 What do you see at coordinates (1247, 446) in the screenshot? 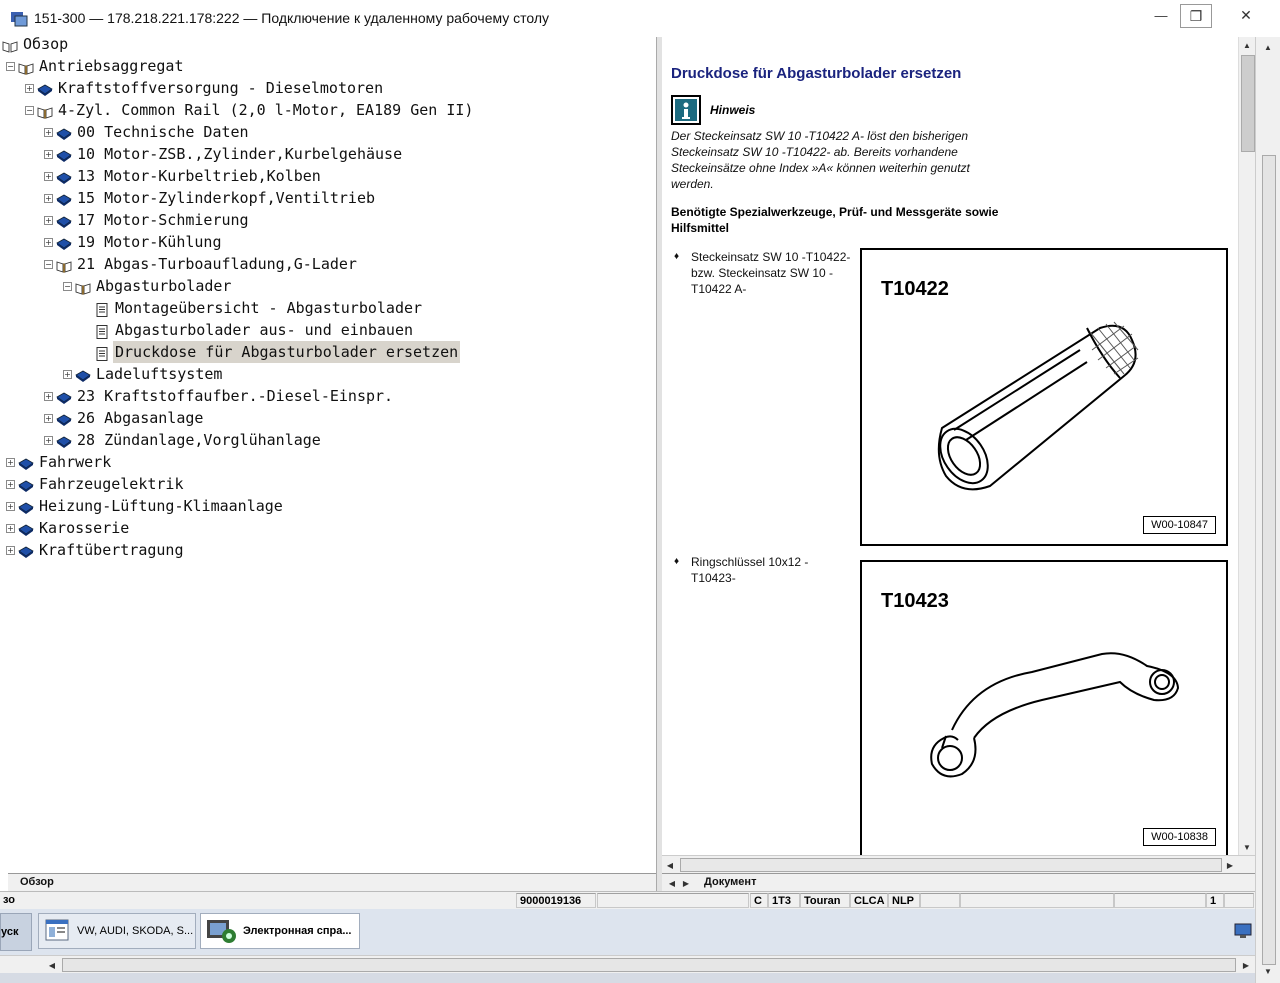
I see `document-vertical-scrollbar: ▲ ▼` at bounding box center [1247, 446].